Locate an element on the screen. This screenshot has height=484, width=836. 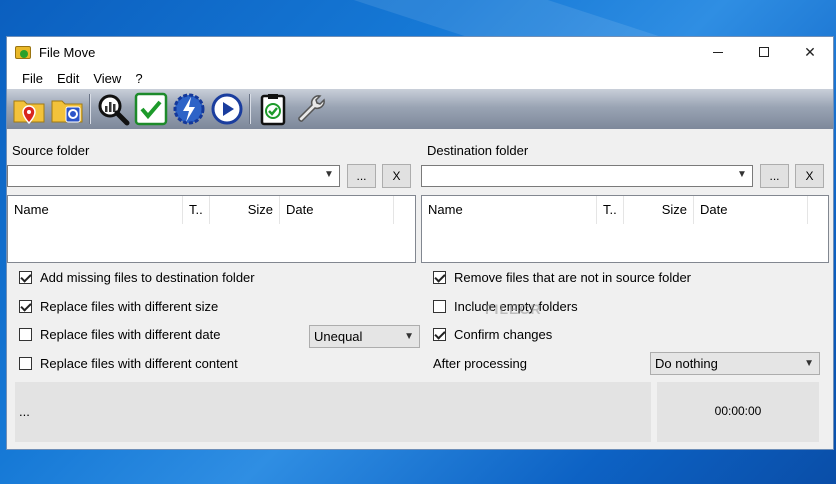
option-label: Confirm changes is located at coordinates (503, 334).